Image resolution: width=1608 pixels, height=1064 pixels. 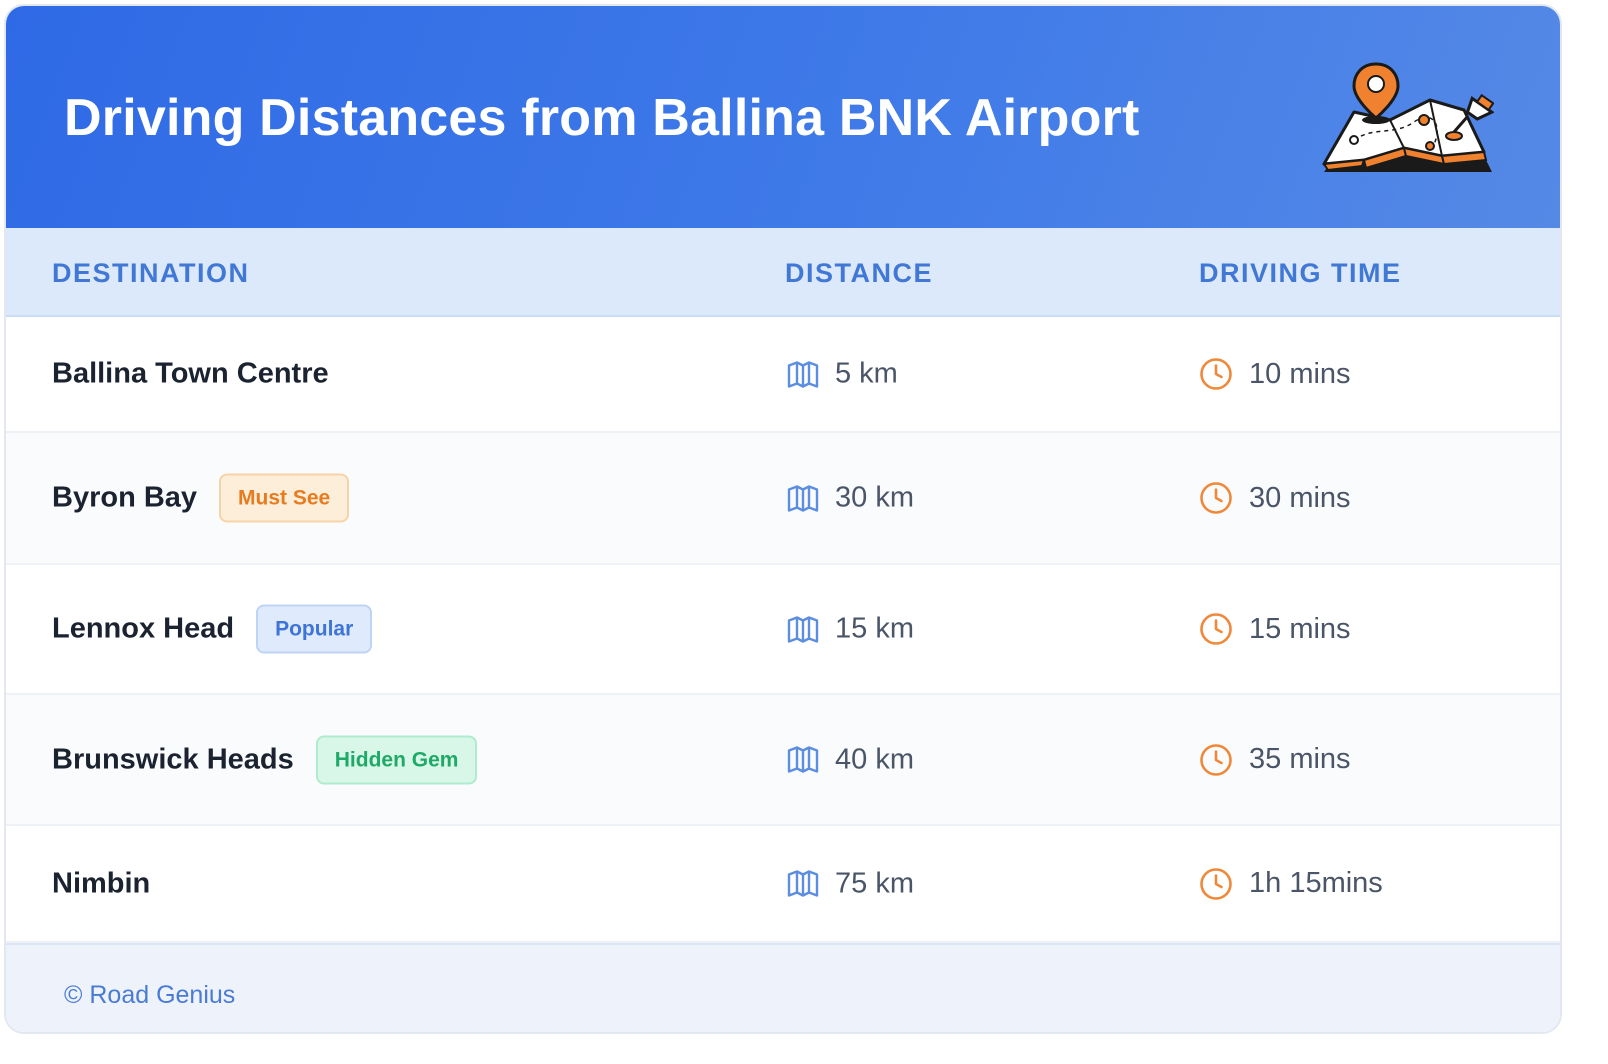 What do you see at coordinates (783, 499) in the screenshot?
I see `table-row: Byron Bay Must See 30 km 30 mins` at bounding box center [783, 499].